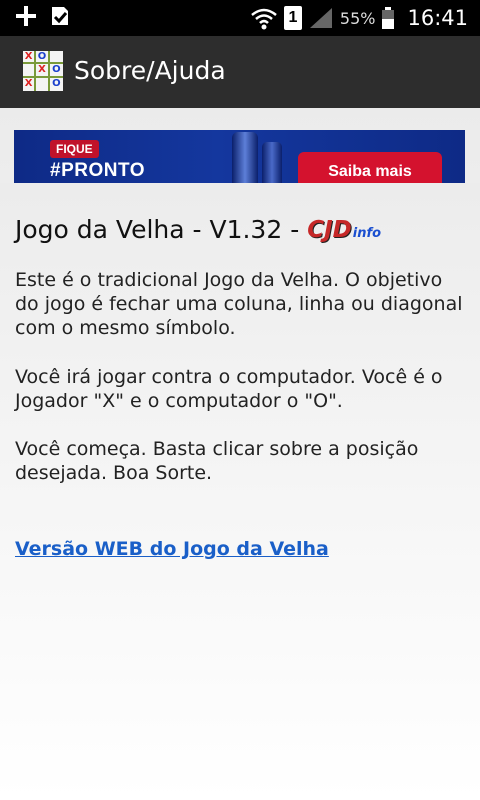  I want to click on logo-main: CJD, so click(329, 229).